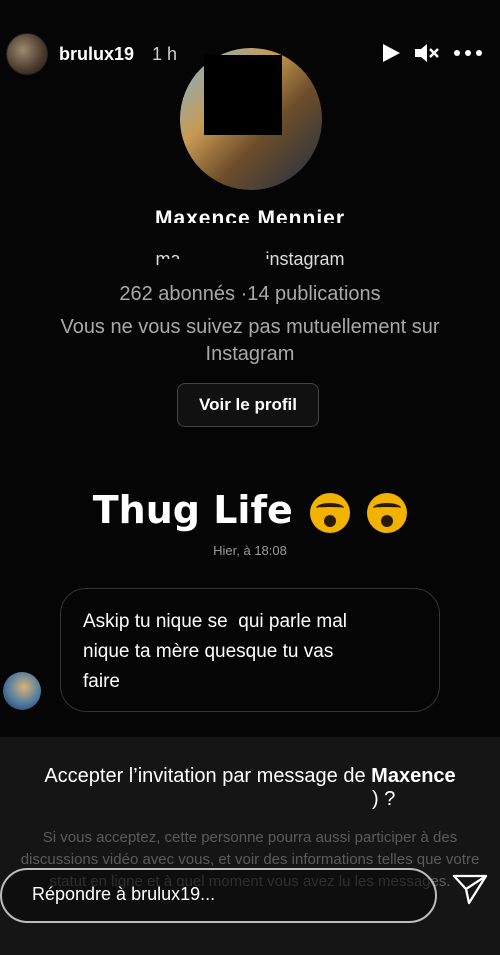 The image size is (500, 955). I want to click on mute-icon, so click(427, 55).